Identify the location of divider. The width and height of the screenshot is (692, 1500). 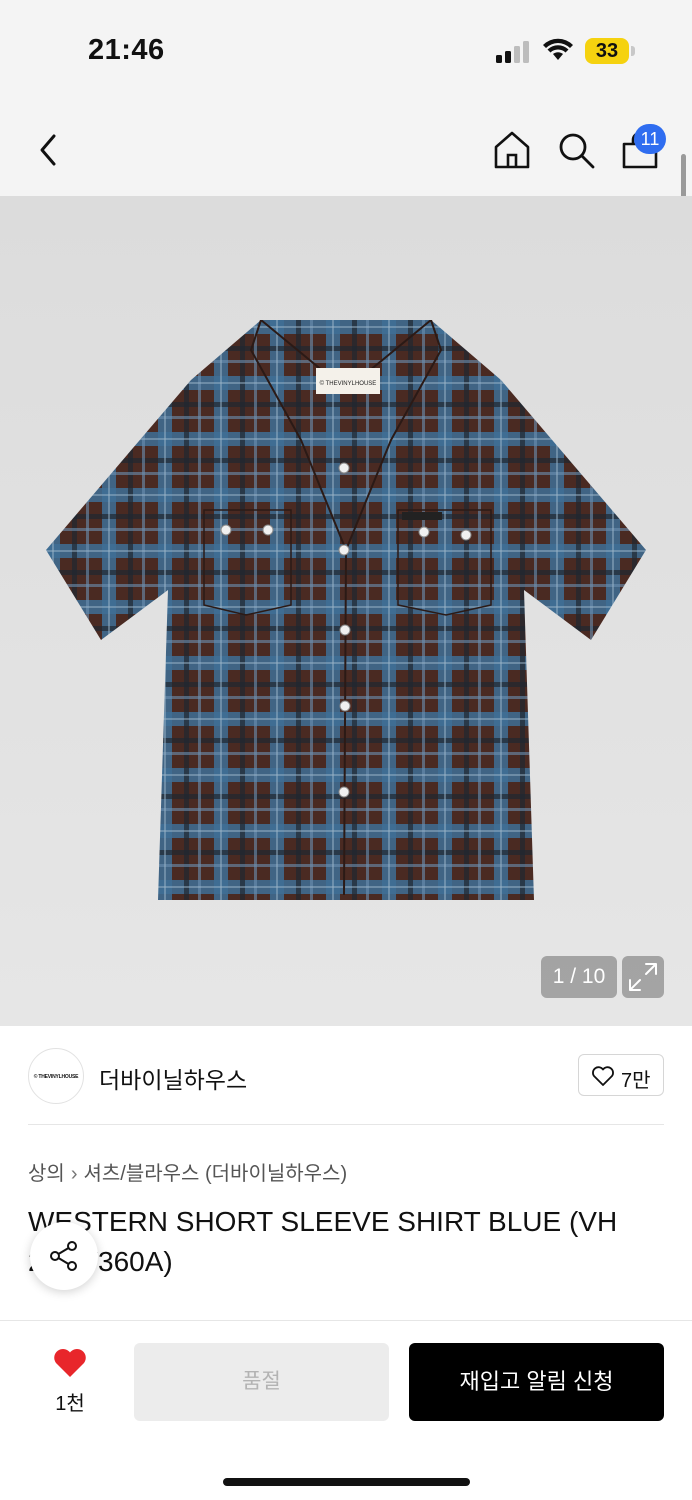
(346, 1124).